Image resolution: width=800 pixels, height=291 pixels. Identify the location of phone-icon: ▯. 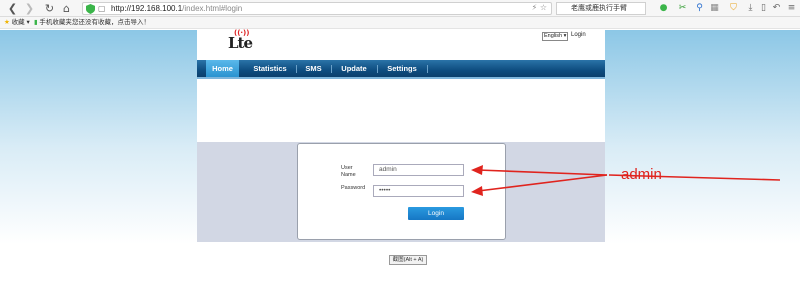
(763, 8).